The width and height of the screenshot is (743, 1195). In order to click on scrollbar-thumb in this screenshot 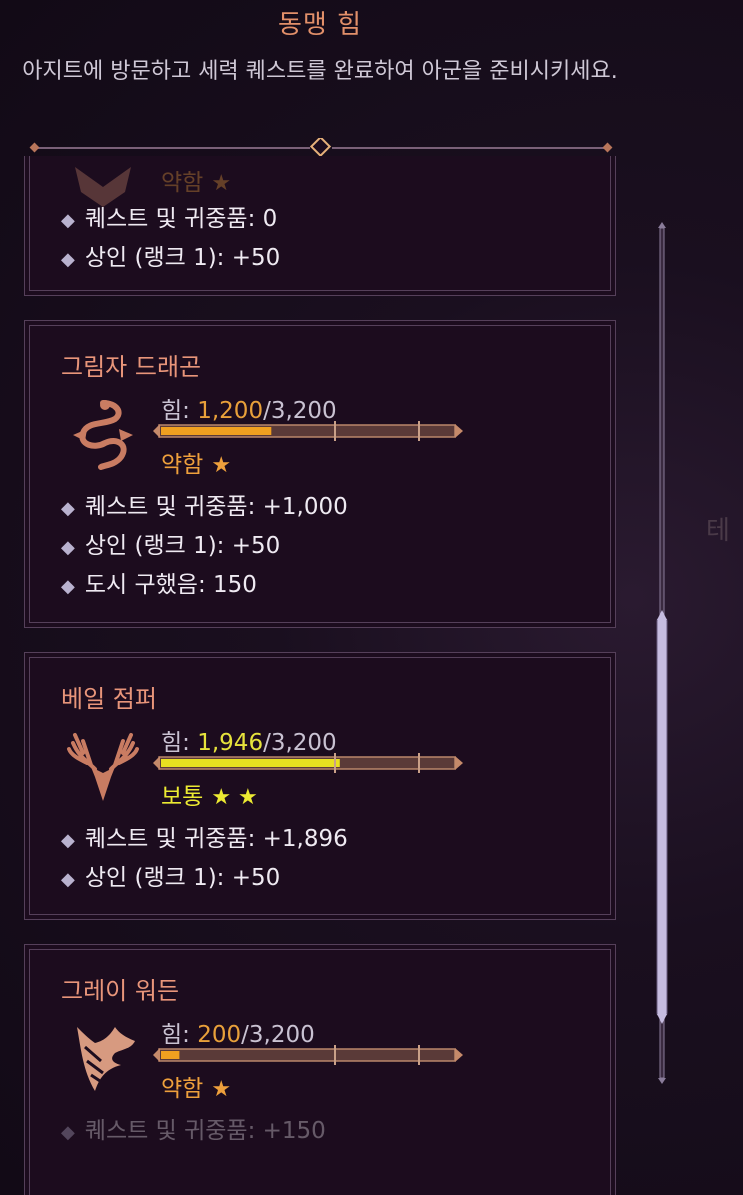, I will do `click(662, 817)`.